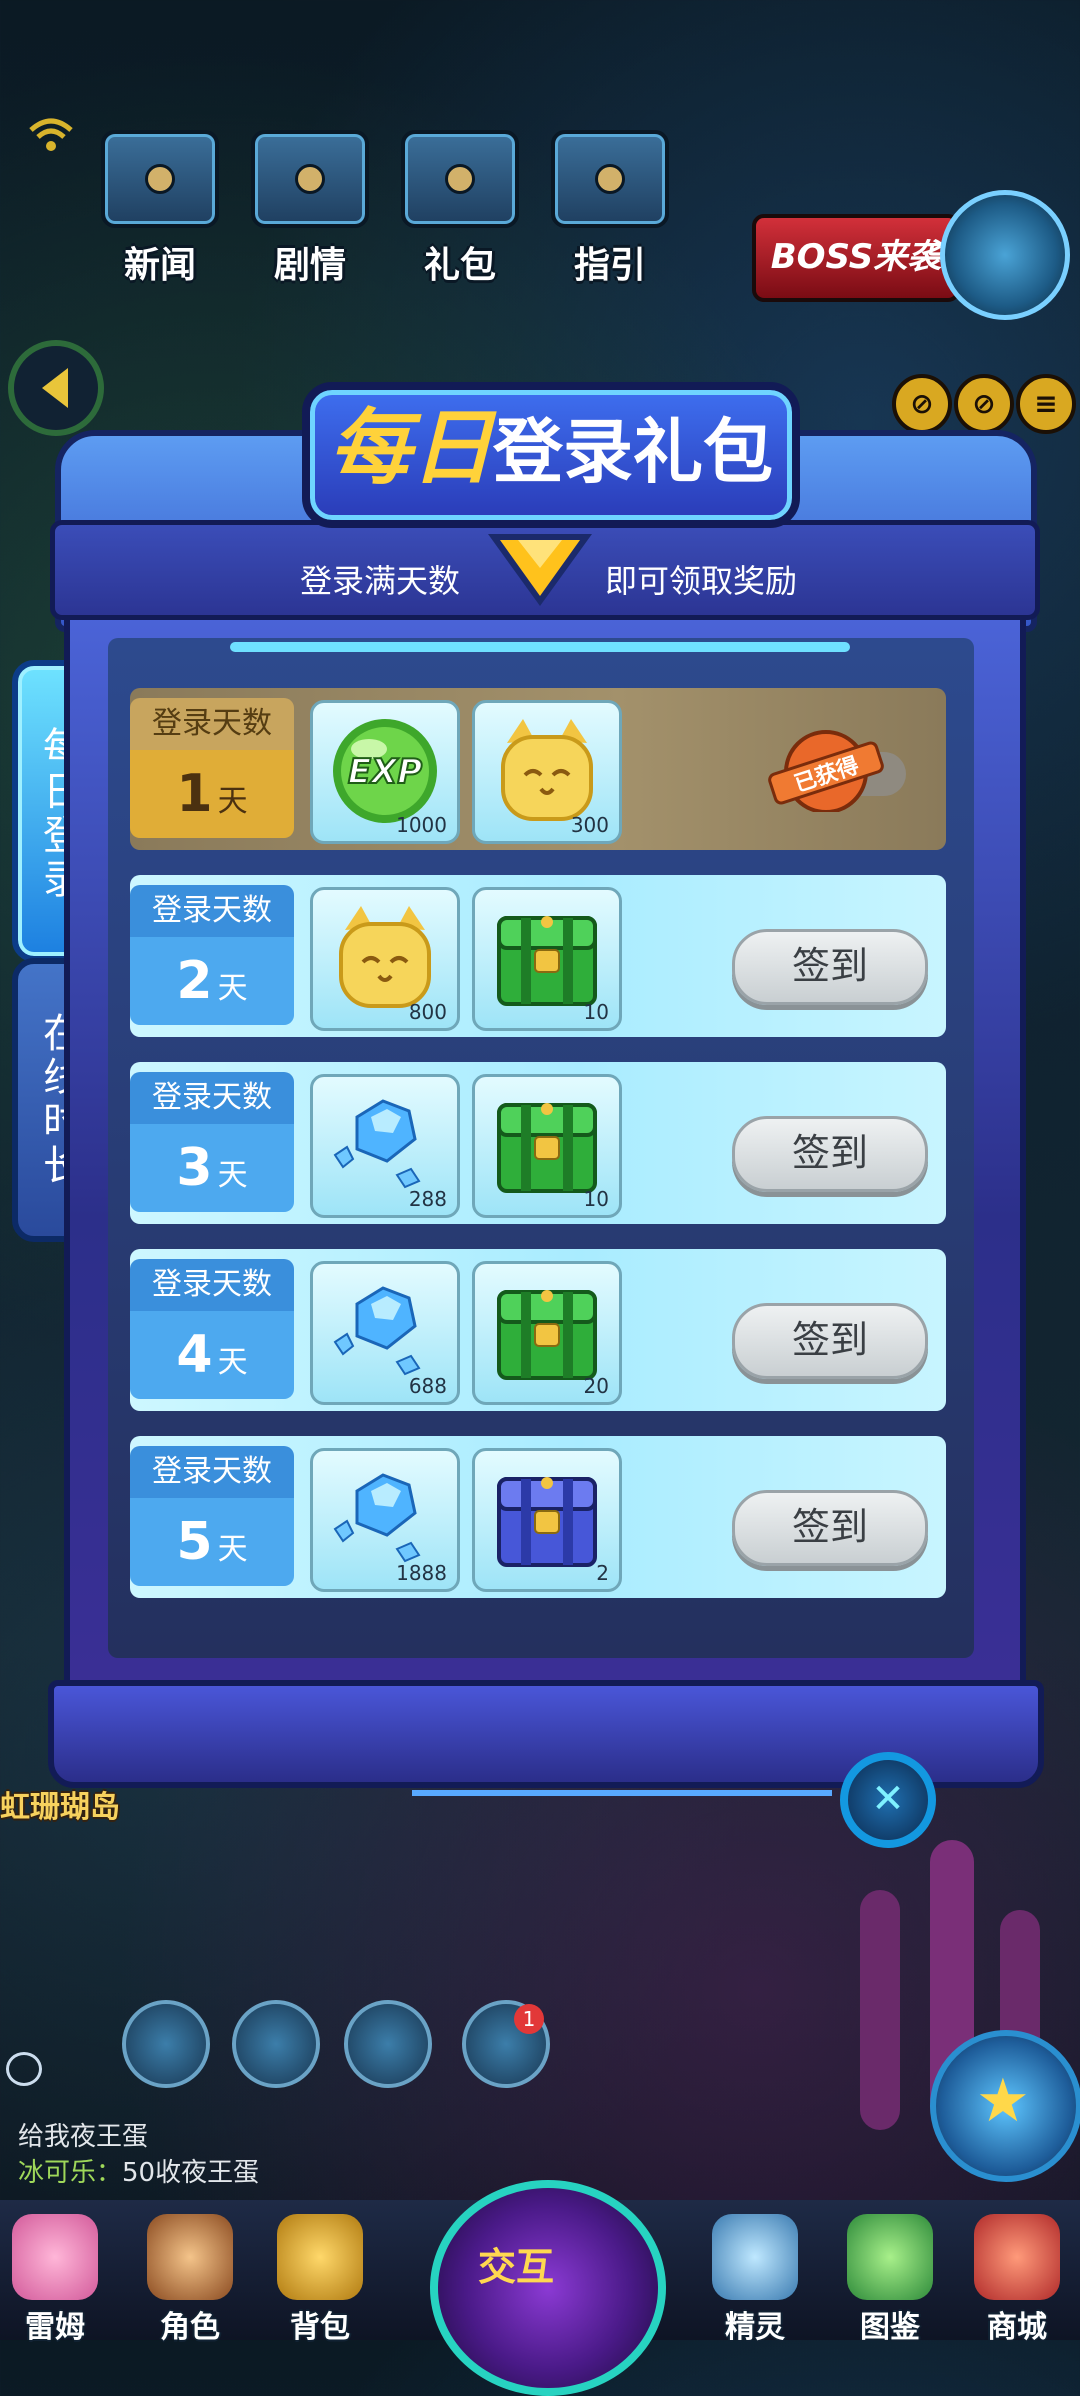 The image size is (1080, 2396). What do you see at coordinates (380, 581) in the screenshot?
I see `subtitle-left: 登录满天数` at bounding box center [380, 581].